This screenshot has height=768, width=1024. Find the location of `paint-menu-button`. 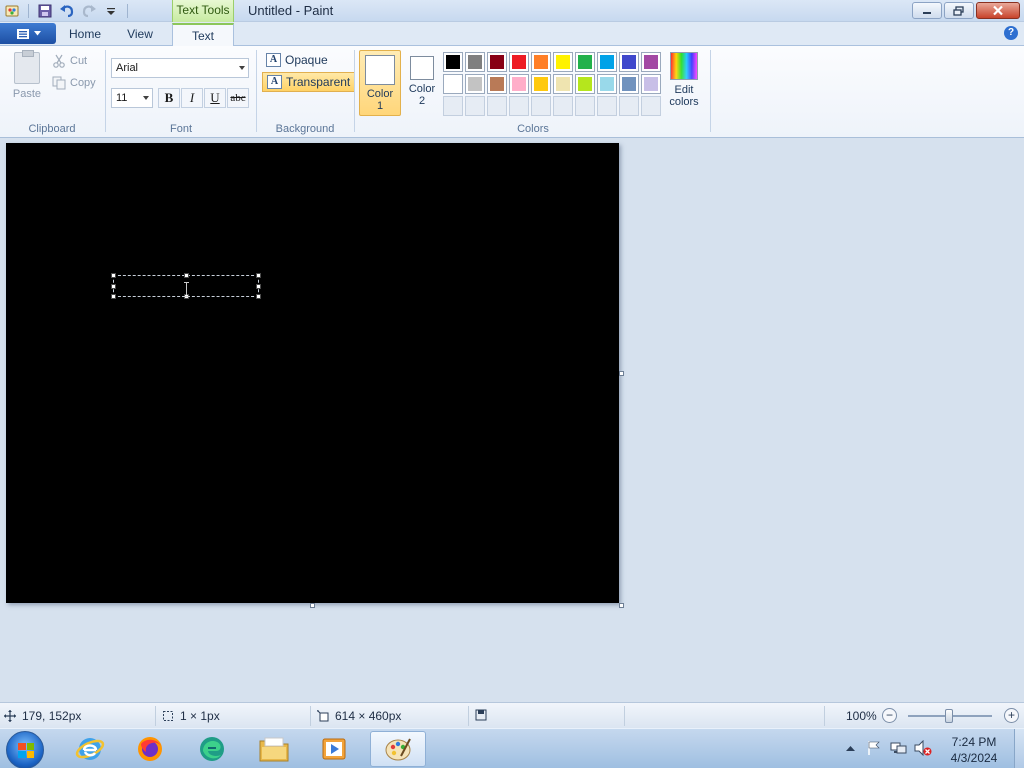

paint-menu-button is located at coordinates (28, 33).